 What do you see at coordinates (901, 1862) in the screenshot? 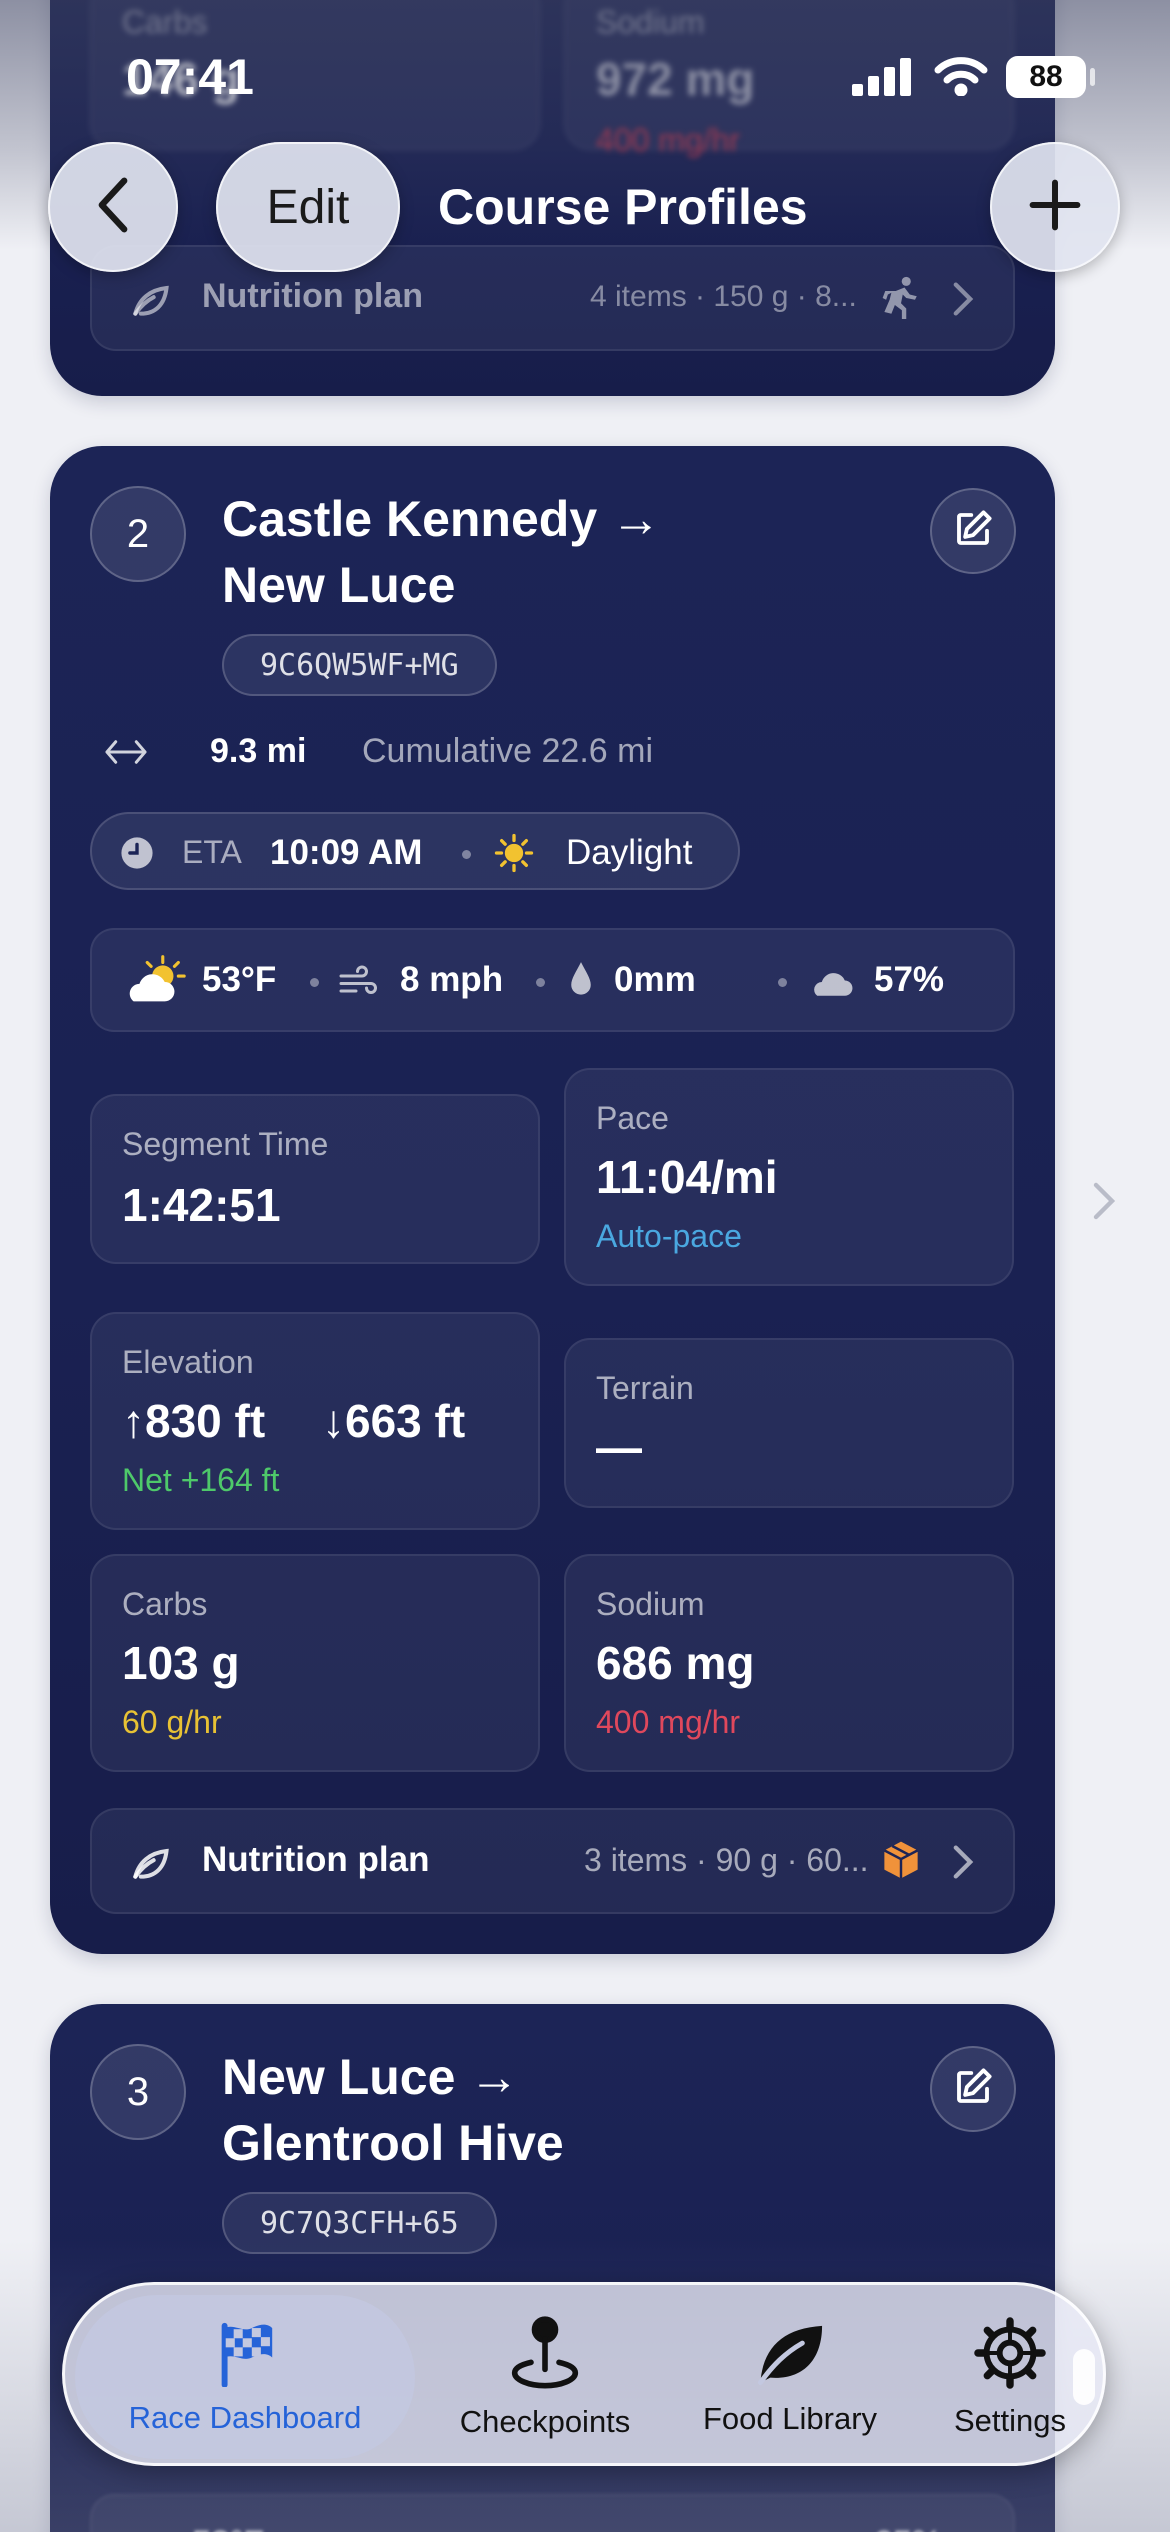
I see `box-icon` at bounding box center [901, 1862].